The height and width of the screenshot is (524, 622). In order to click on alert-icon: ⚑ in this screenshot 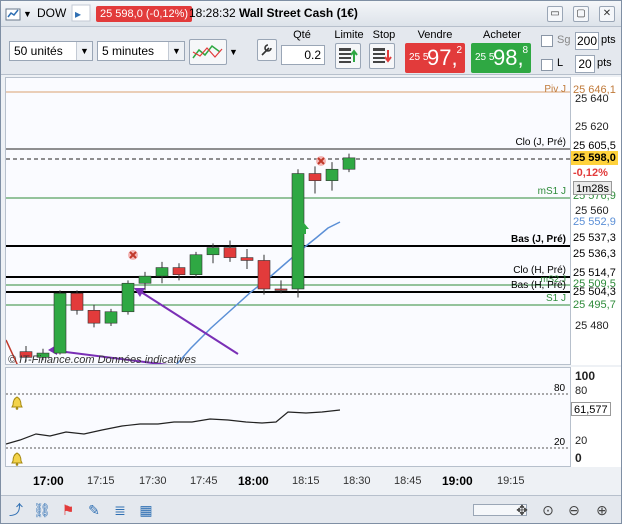, I will do `click(68, 510)`.